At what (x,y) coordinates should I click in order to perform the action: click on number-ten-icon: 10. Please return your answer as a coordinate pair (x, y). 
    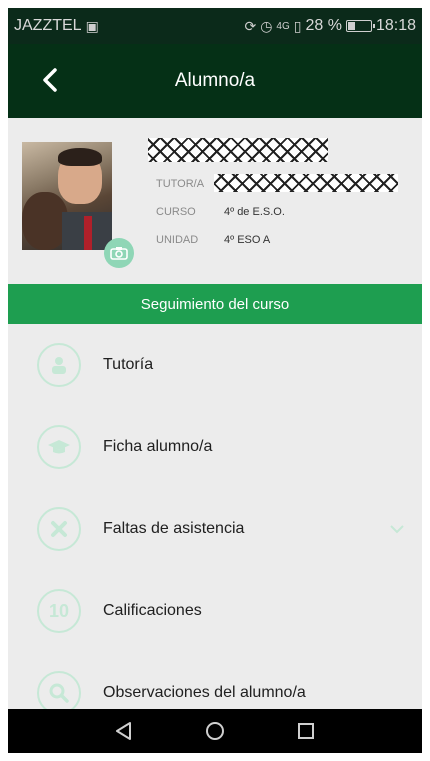
    Looking at the image, I should click on (59, 611).